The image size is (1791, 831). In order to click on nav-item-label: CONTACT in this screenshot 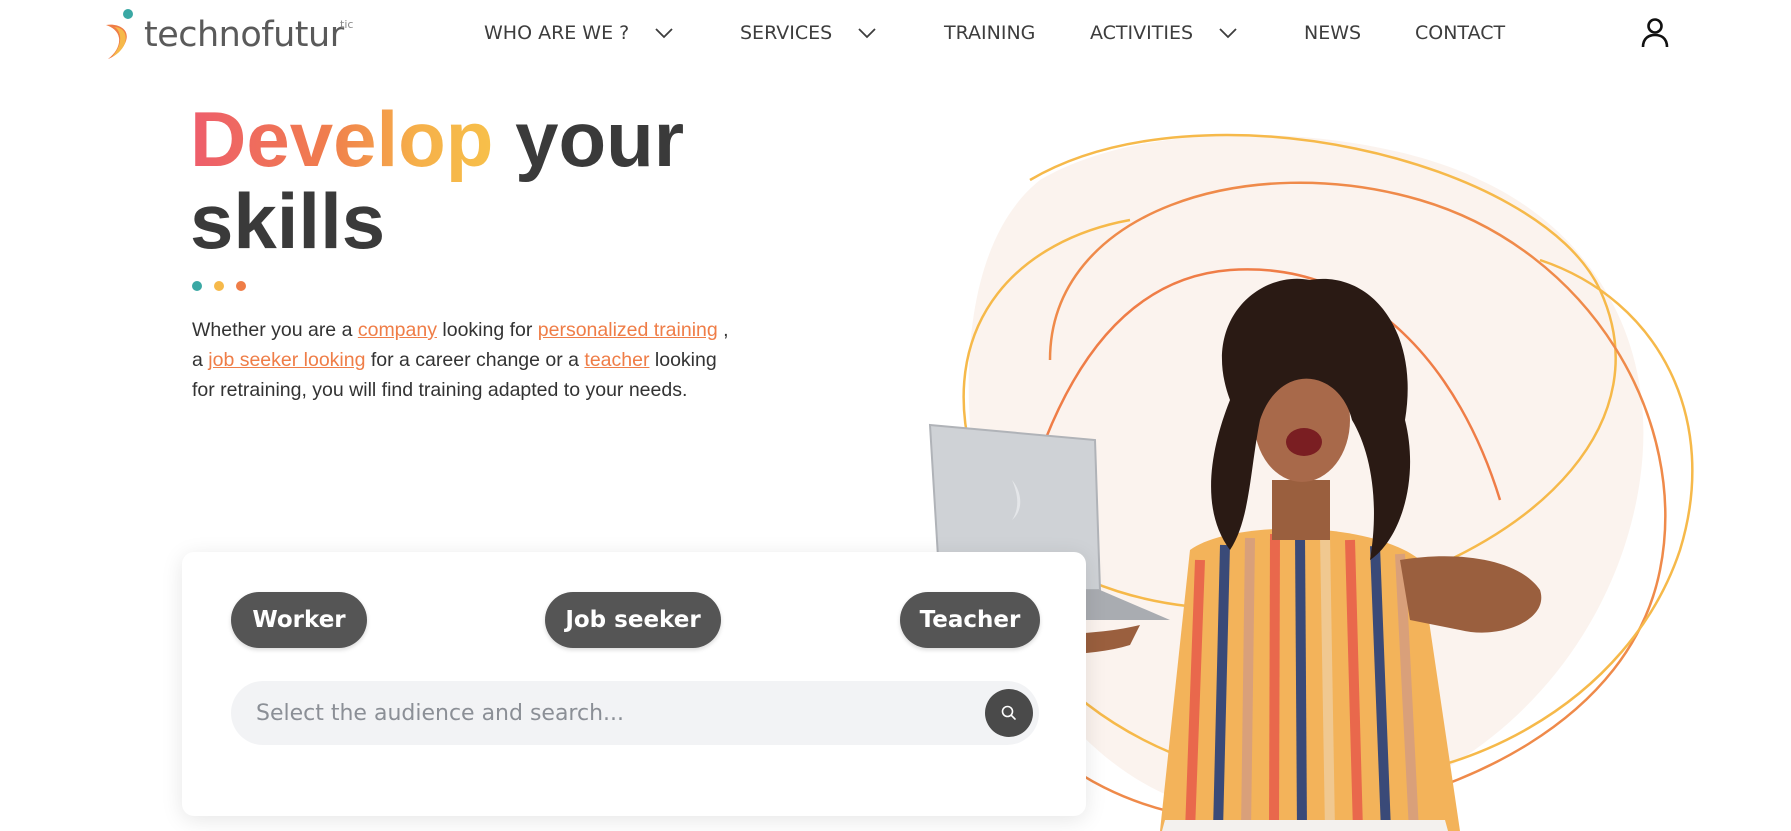, I will do `click(1460, 33)`.